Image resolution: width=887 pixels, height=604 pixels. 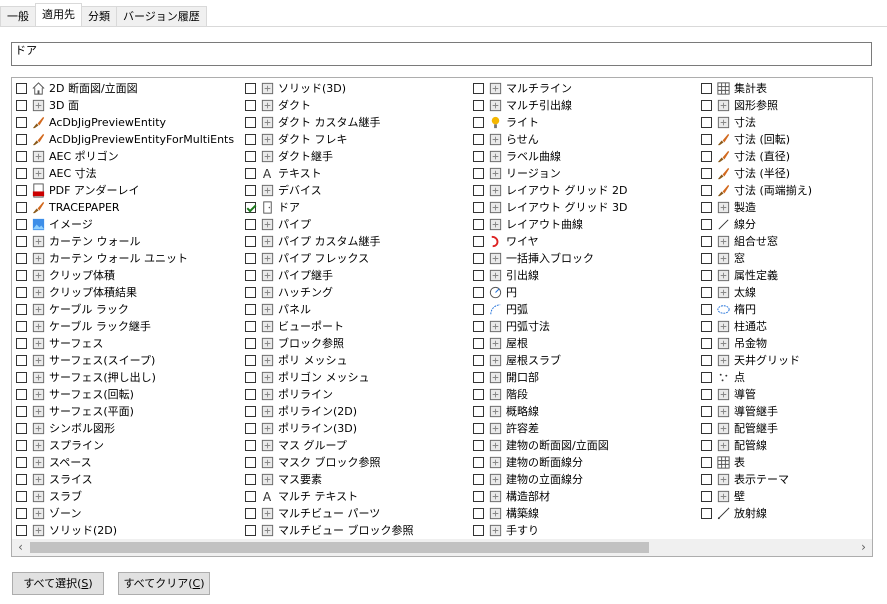 I want to click on list-item: ドア, so click(x=327, y=207).